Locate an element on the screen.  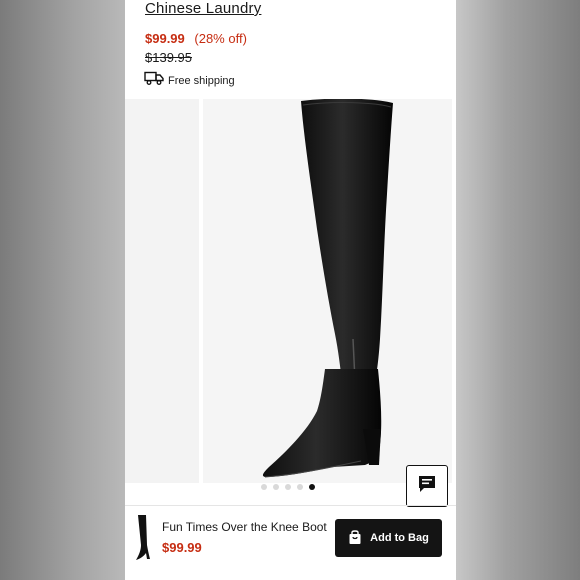
add-to-bag-button: Add to Bag is located at coordinates (388, 538).